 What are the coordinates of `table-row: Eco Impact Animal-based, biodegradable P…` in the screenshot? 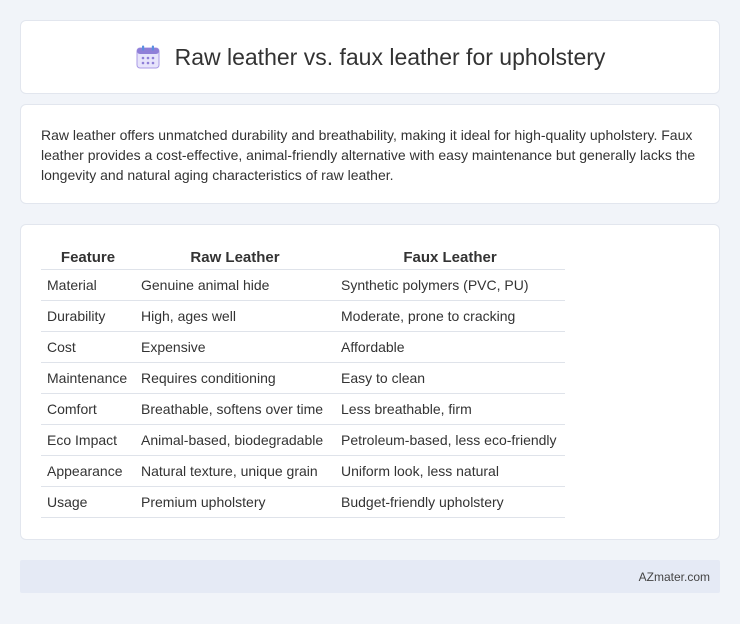 It's located at (303, 440).